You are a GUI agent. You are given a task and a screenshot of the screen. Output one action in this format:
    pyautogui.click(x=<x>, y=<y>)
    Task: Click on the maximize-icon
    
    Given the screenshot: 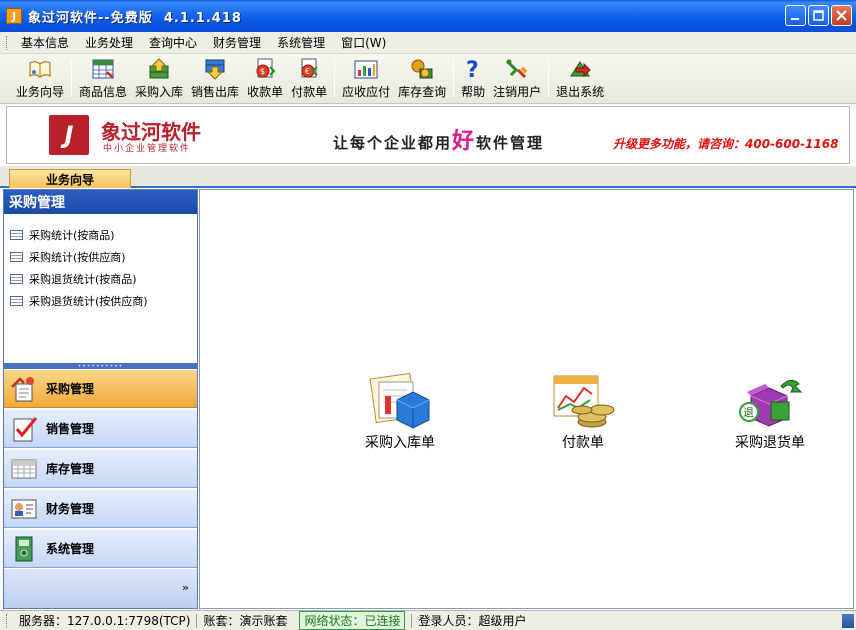 What is the action you would take?
    pyautogui.click(x=818, y=15)
    